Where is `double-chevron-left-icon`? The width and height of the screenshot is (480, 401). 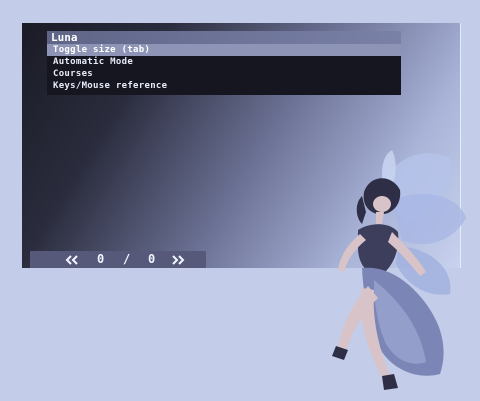
double-chevron-left-icon is located at coordinates (71, 260).